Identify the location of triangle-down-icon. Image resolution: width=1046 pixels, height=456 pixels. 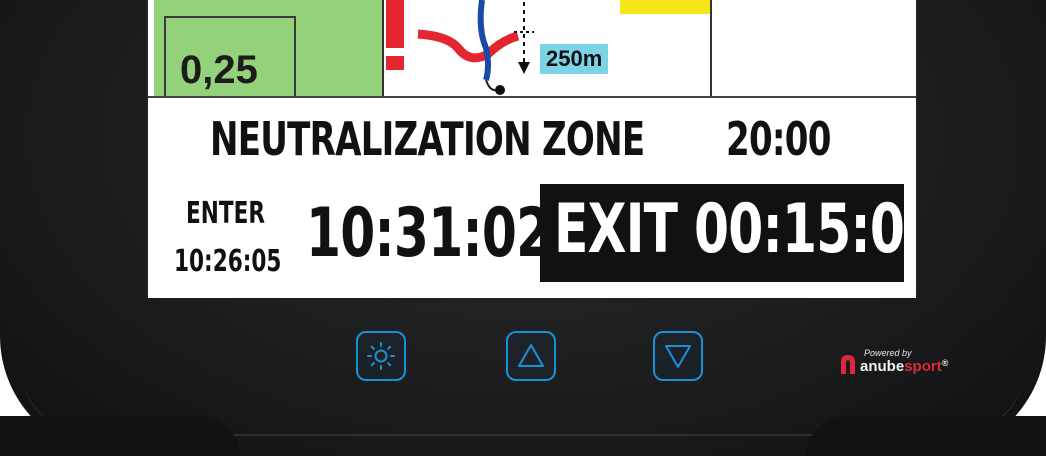
(678, 356).